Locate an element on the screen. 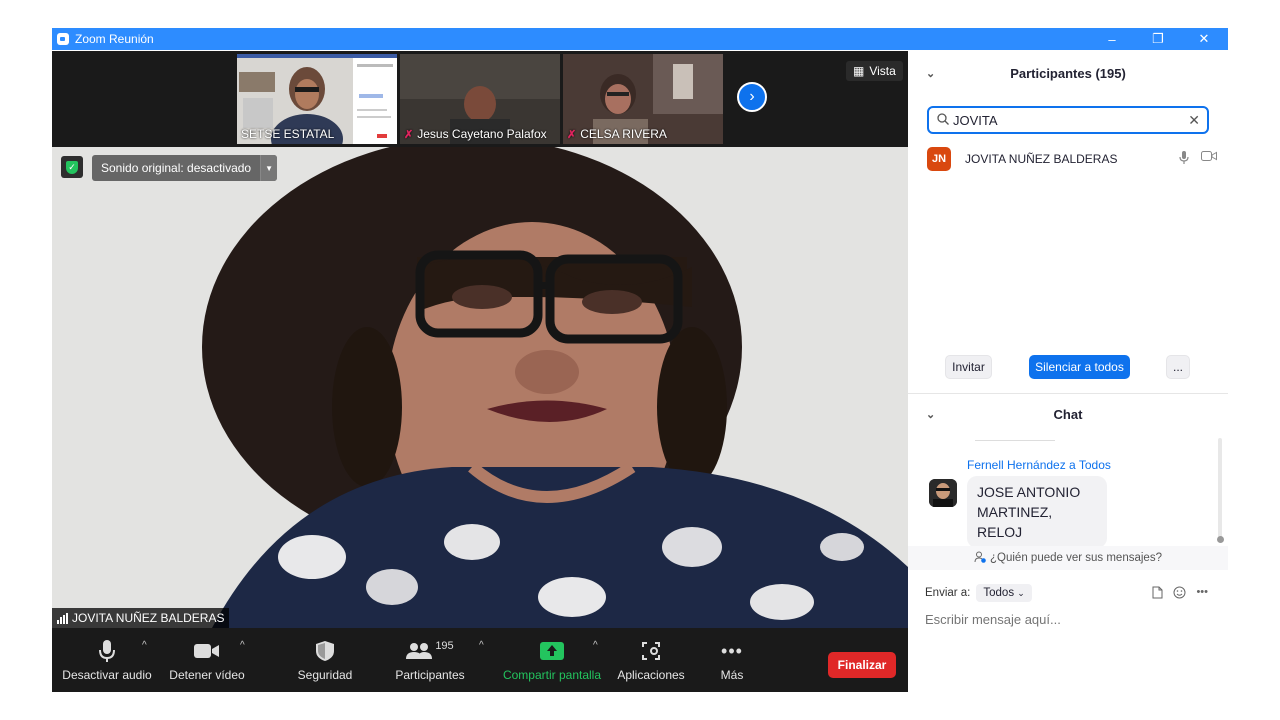 The image size is (1280, 720). avatar is located at coordinates (943, 493).